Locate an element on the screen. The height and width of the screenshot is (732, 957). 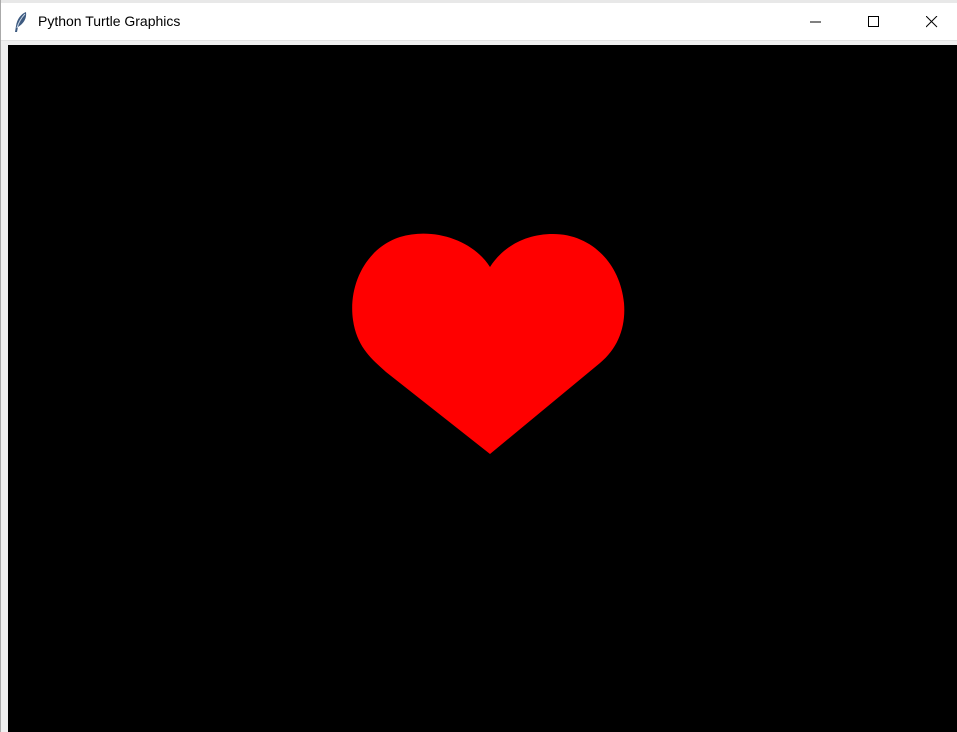
window-title: Python Turtle Graphics is located at coordinates (109, 21).